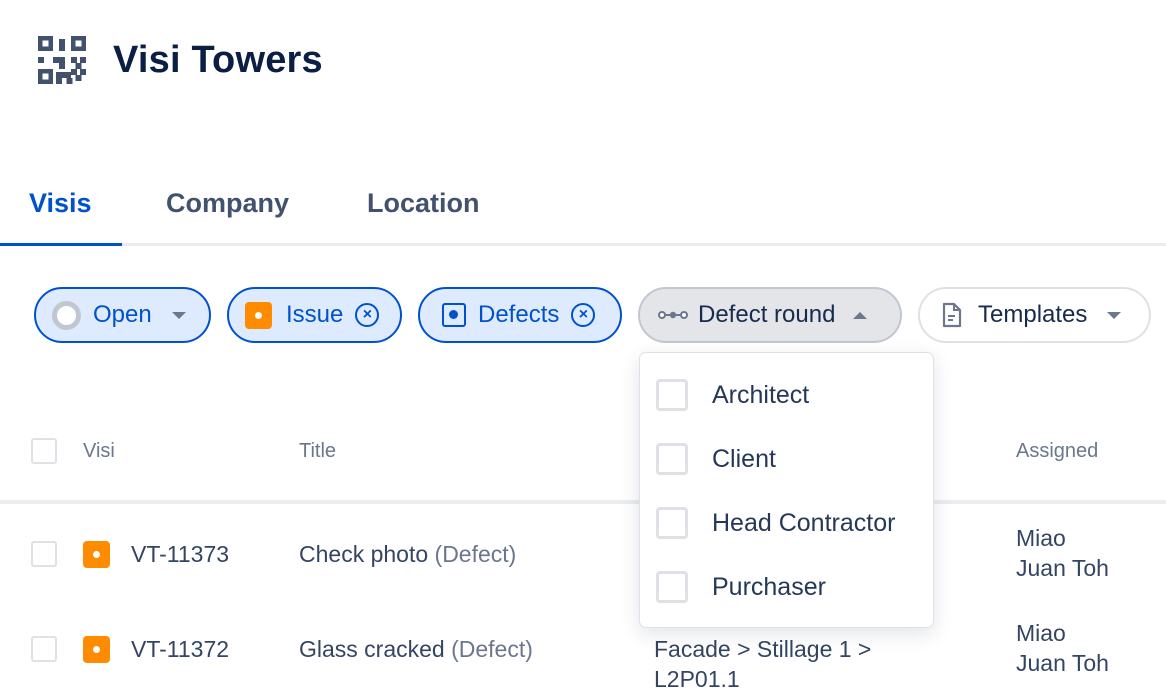 The width and height of the screenshot is (1166, 696). I want to click on option-label: Purchaser, so click(769, 586).